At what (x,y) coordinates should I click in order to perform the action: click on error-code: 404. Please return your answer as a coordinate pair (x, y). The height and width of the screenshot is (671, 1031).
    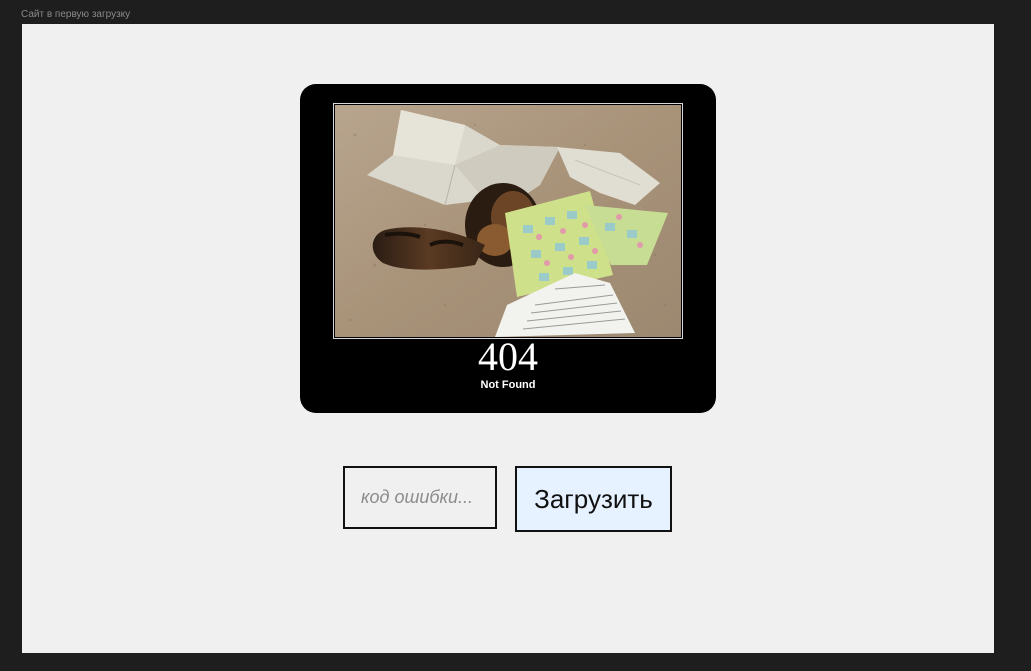
    Looking at the image, I should click on (508, 356).